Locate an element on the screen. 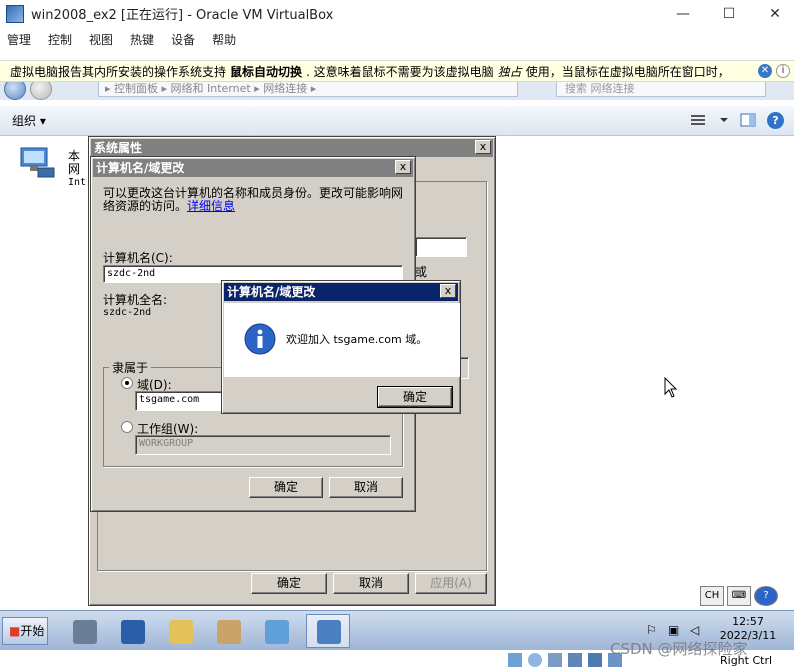 Image resolution: width=794 pixels, height=670 pixels. computer-description-field is located at coordinates (441, 247).